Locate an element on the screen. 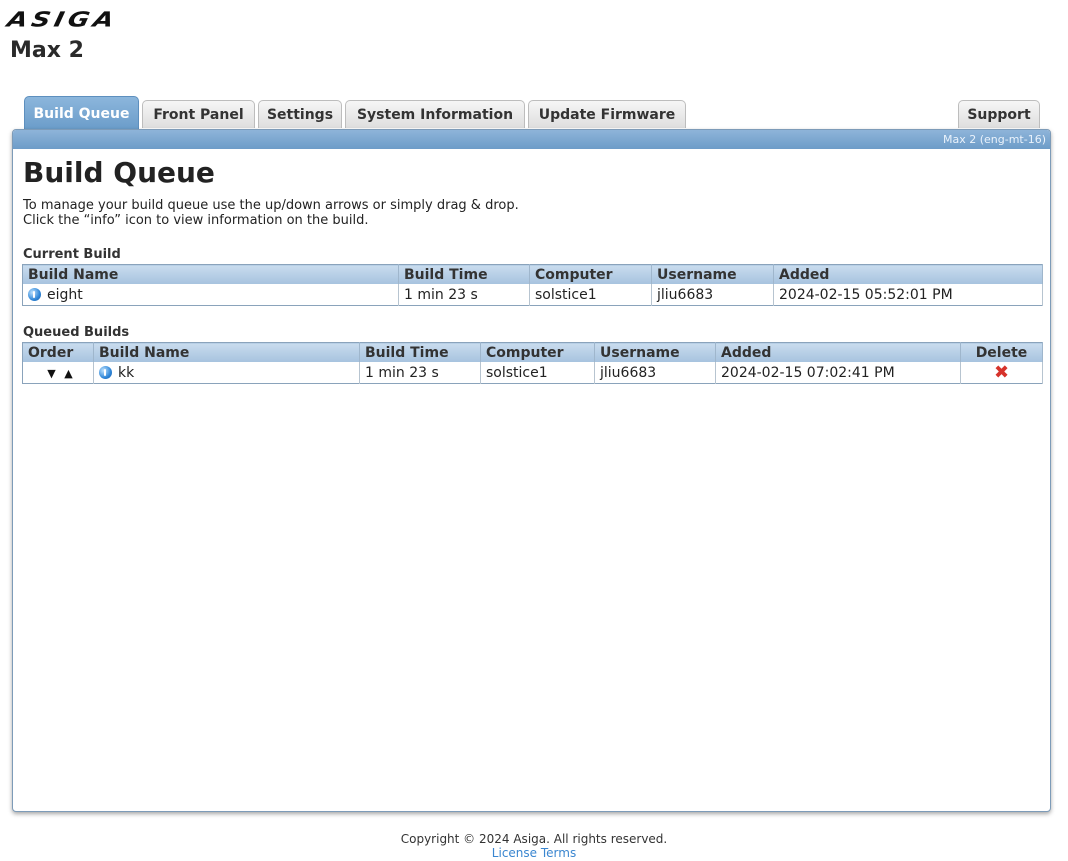 The image size is (1068, 861). tab-build-queue: Build Queue is located at coordinates (81, 113).